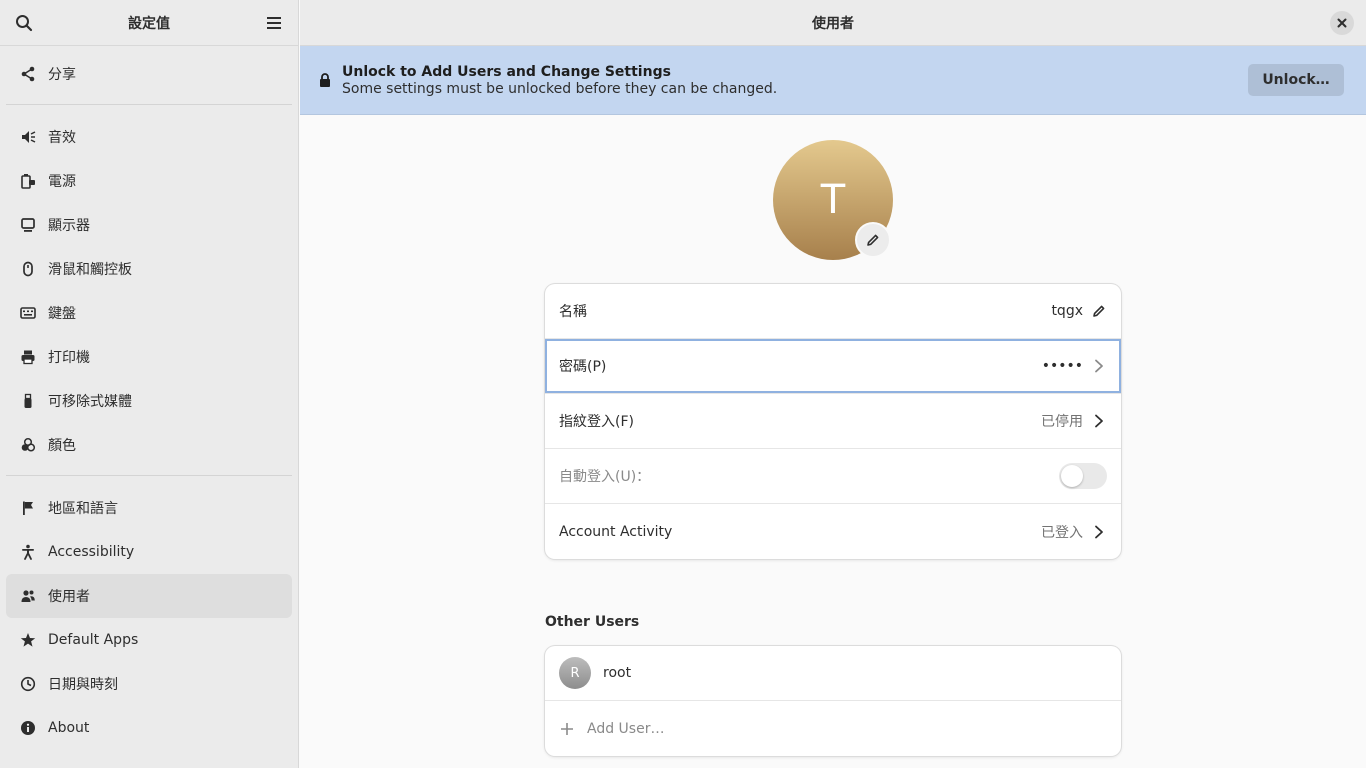 The height and width of the screenshot is (768, 1366). What do you see at coordinates (583, 367) in the screenshot?
I see `password-label: 密碼(P)` at bounding box center [583, 367].